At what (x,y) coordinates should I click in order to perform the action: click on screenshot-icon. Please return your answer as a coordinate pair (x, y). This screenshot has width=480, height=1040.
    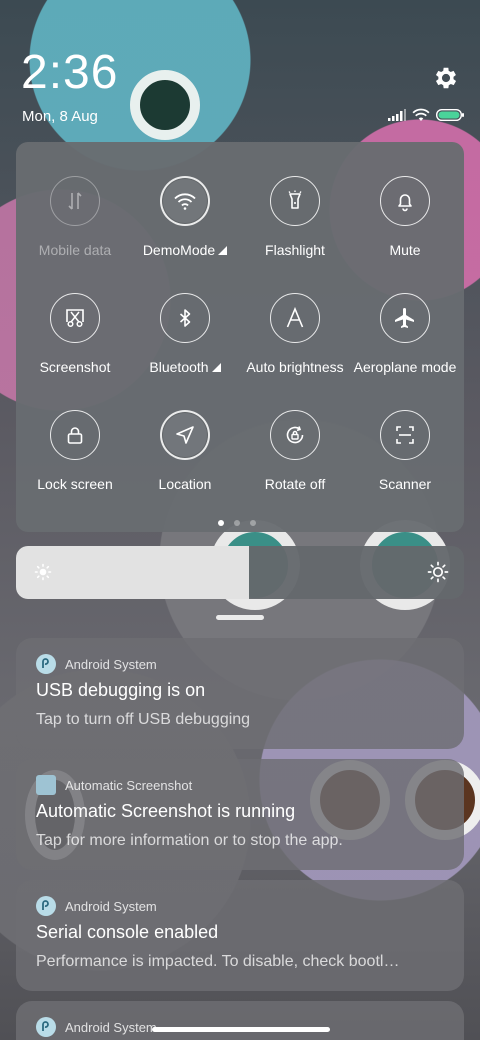
    Looking at the image, I should click on (75, 318).